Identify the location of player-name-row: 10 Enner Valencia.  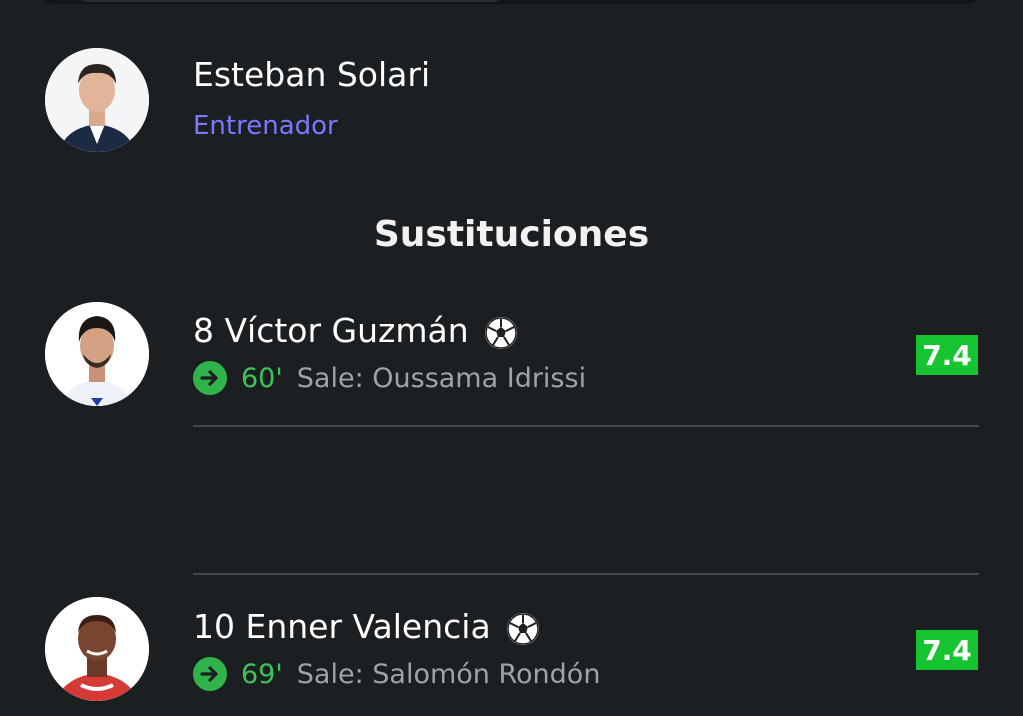
(367, 627).